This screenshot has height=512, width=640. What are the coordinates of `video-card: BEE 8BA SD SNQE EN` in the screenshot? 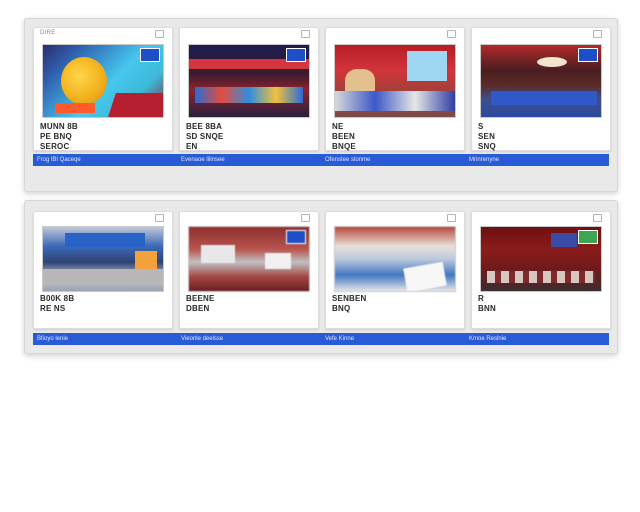 It's located at (249, 89).